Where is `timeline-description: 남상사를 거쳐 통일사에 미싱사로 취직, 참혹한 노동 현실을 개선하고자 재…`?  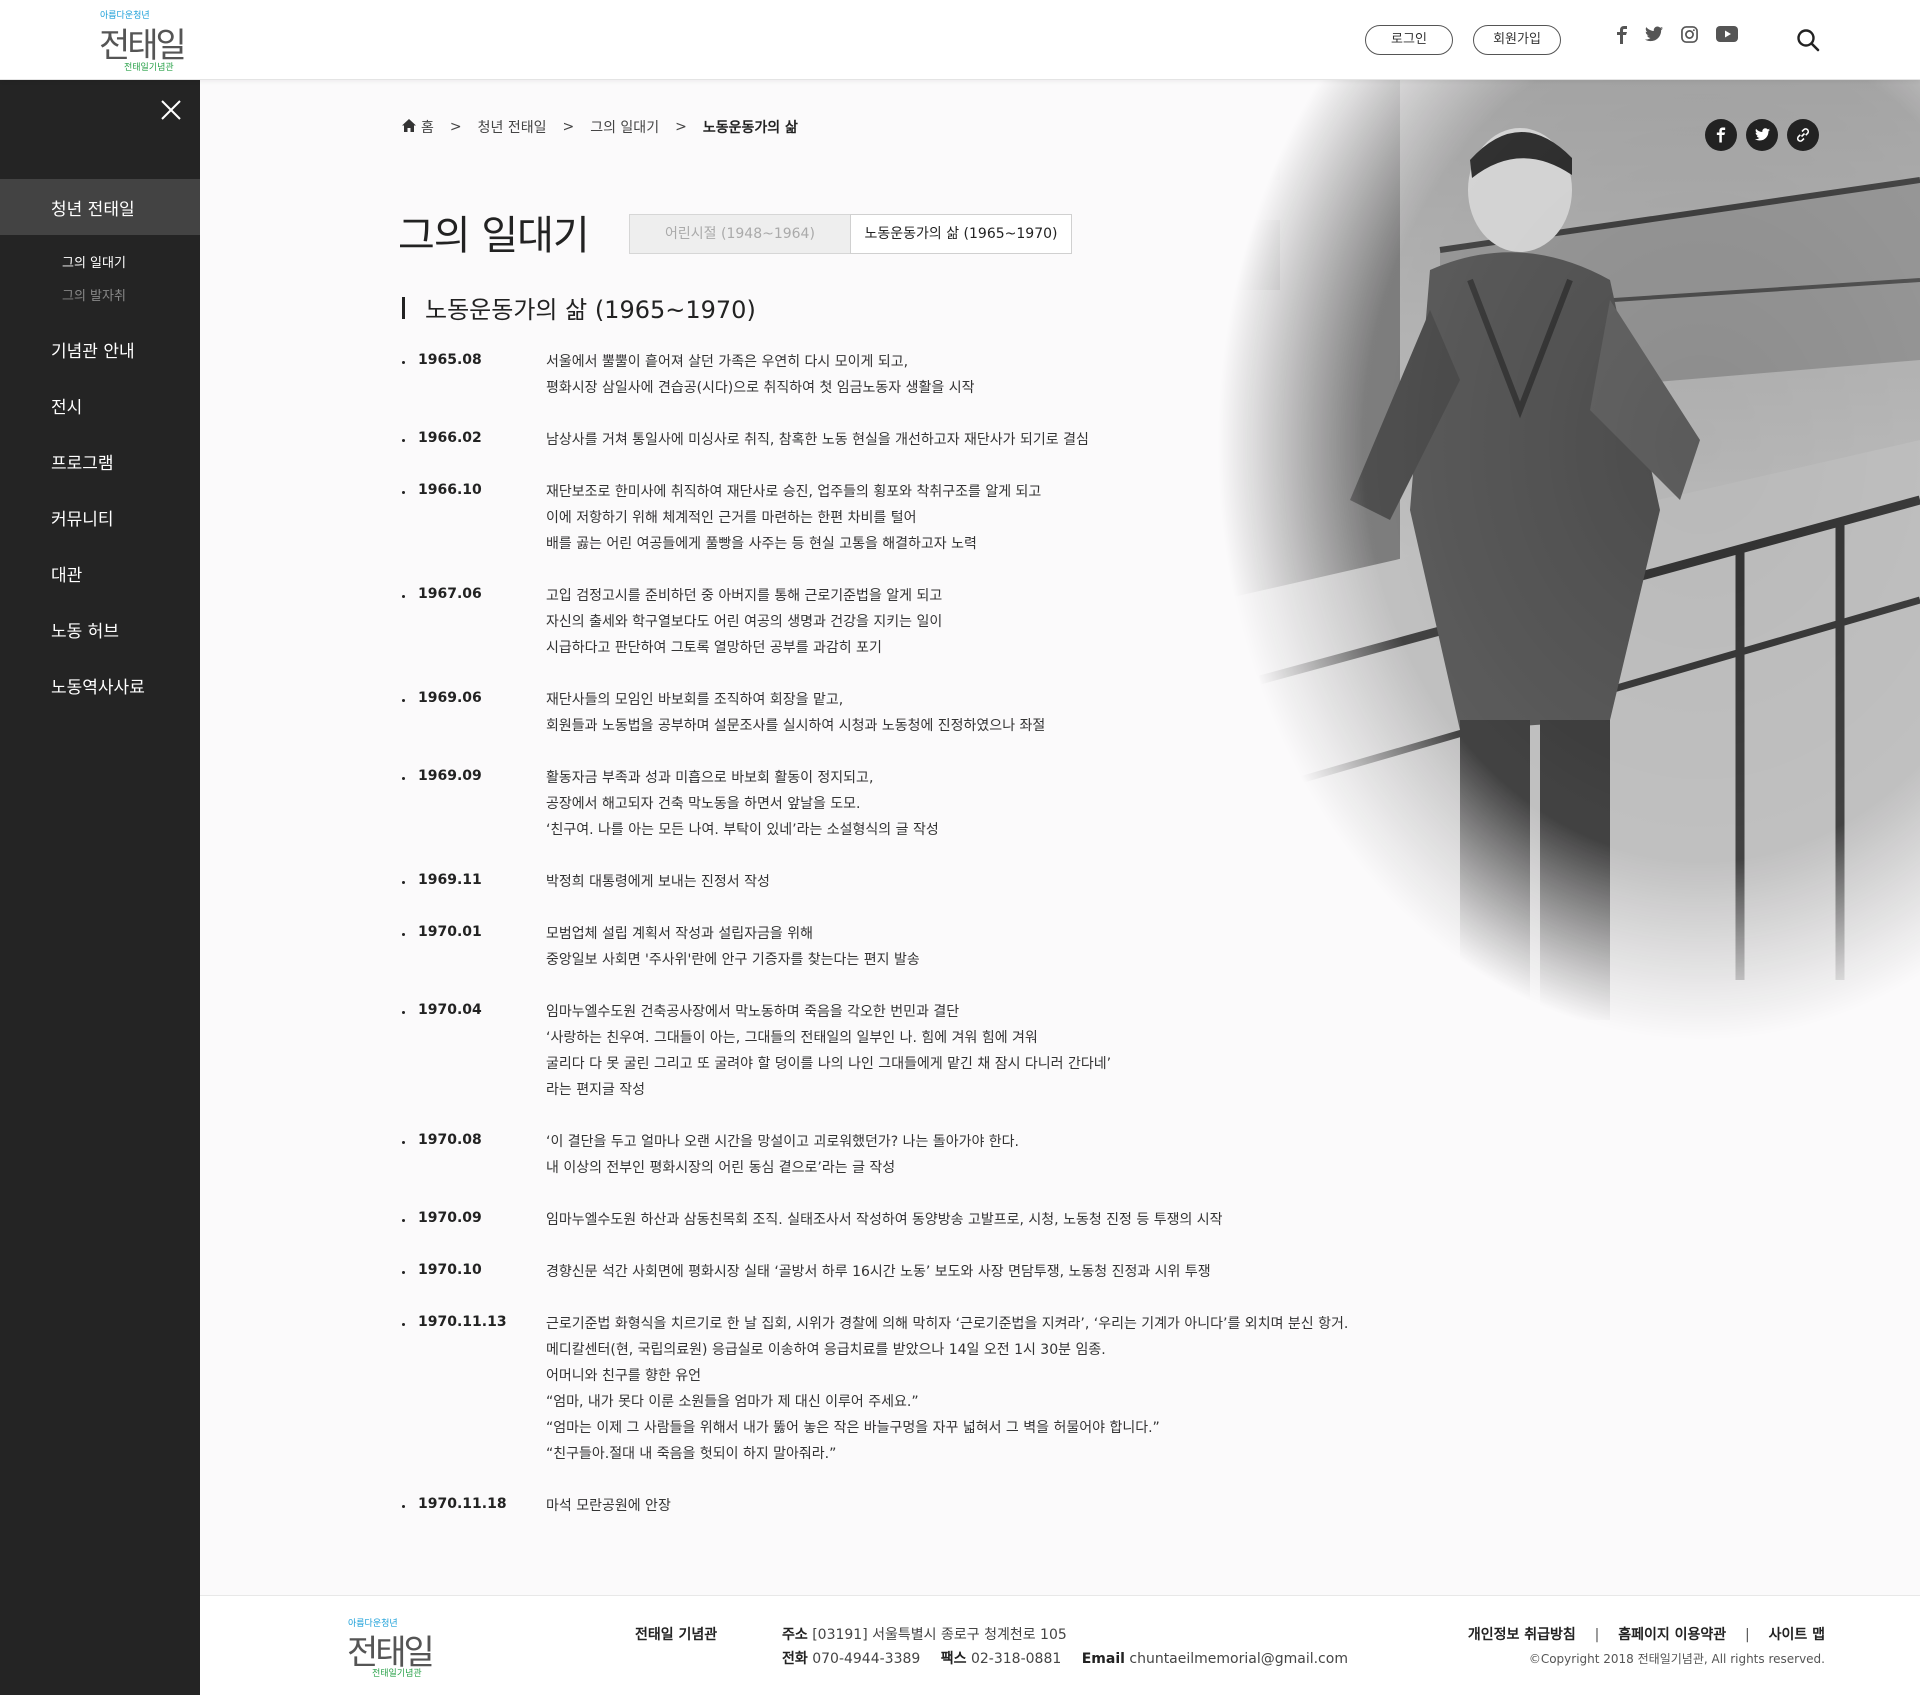
timeline-description: 남상사를 거쳐 통일사에 미싱사로 취직, 참혹한 노동 현실을 개선하고자 재… is located at coordinates (817, 443).